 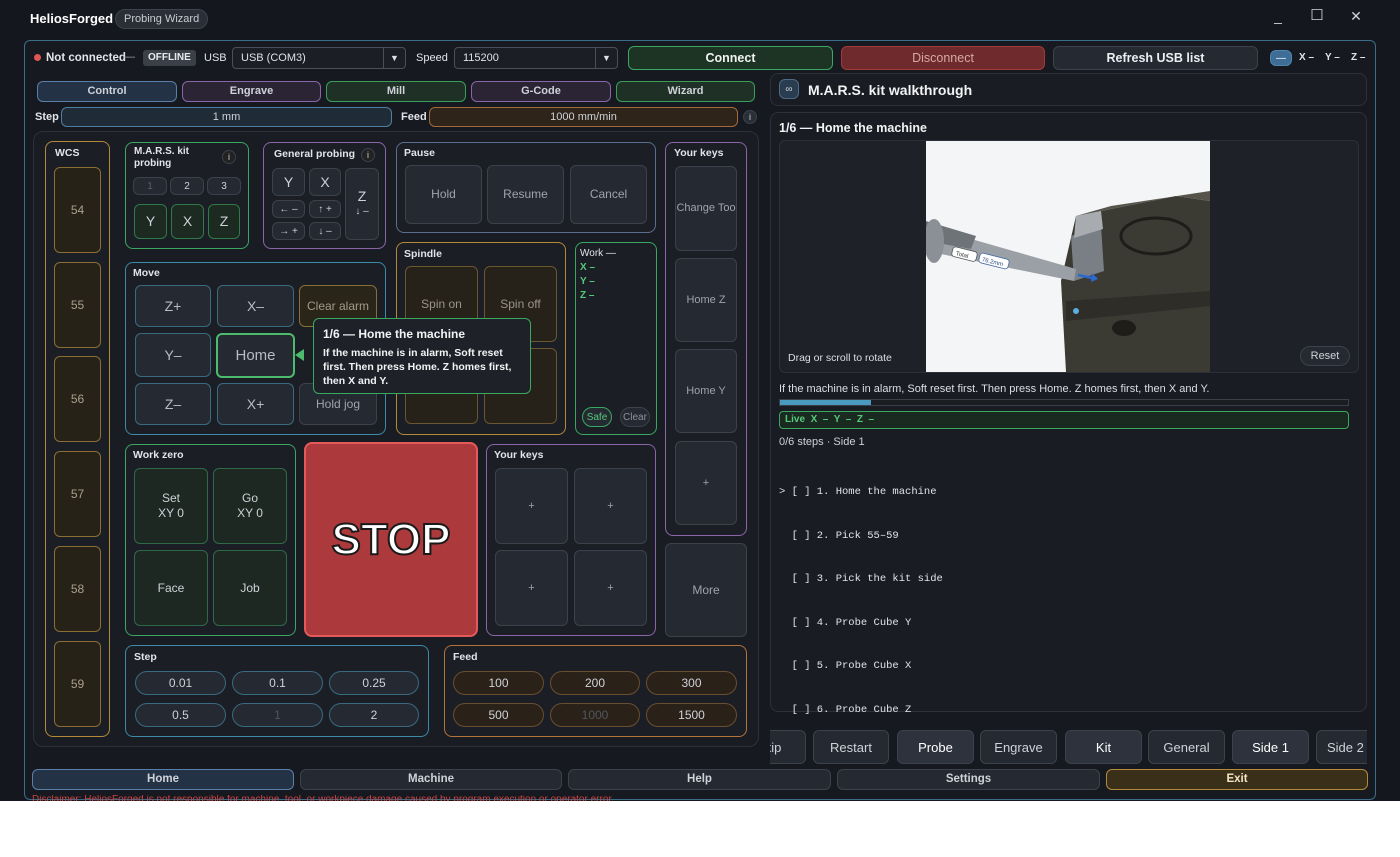 I want to click on probe-x-button: X, so click(x=325, y=182).